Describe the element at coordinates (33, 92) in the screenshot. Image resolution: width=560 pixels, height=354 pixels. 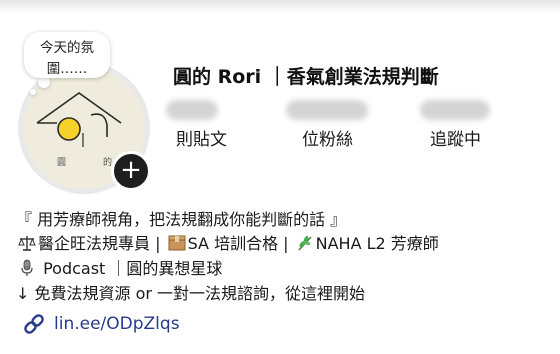
I see `note-bubble-tail-small` at that location.